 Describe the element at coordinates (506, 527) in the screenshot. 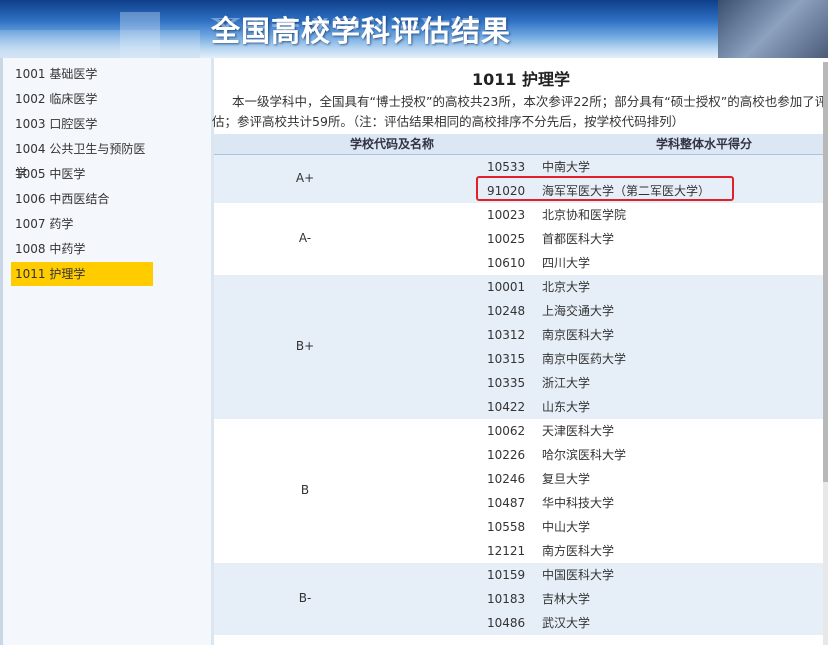

I see `school-code: 10558` at that location.